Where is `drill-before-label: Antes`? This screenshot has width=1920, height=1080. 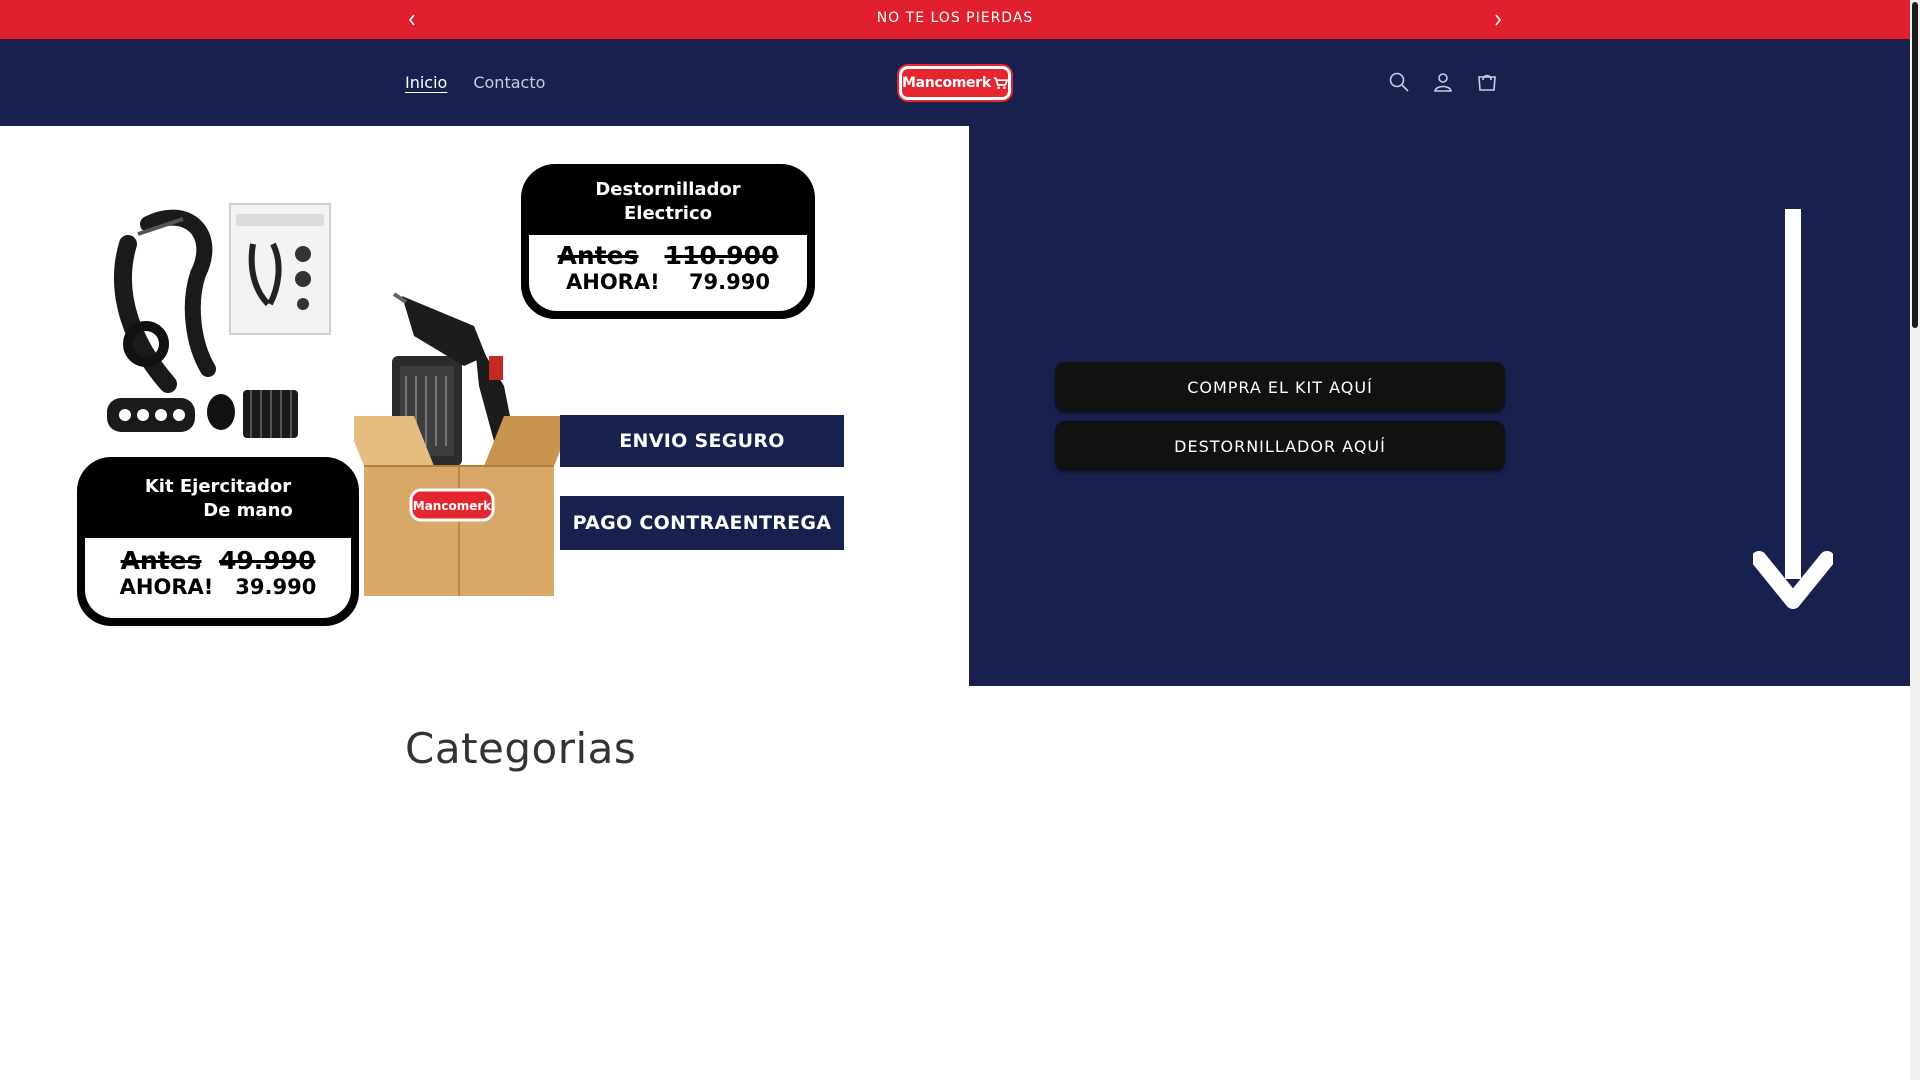
drill-before-label: Antes is located at coordinates (598, 255).